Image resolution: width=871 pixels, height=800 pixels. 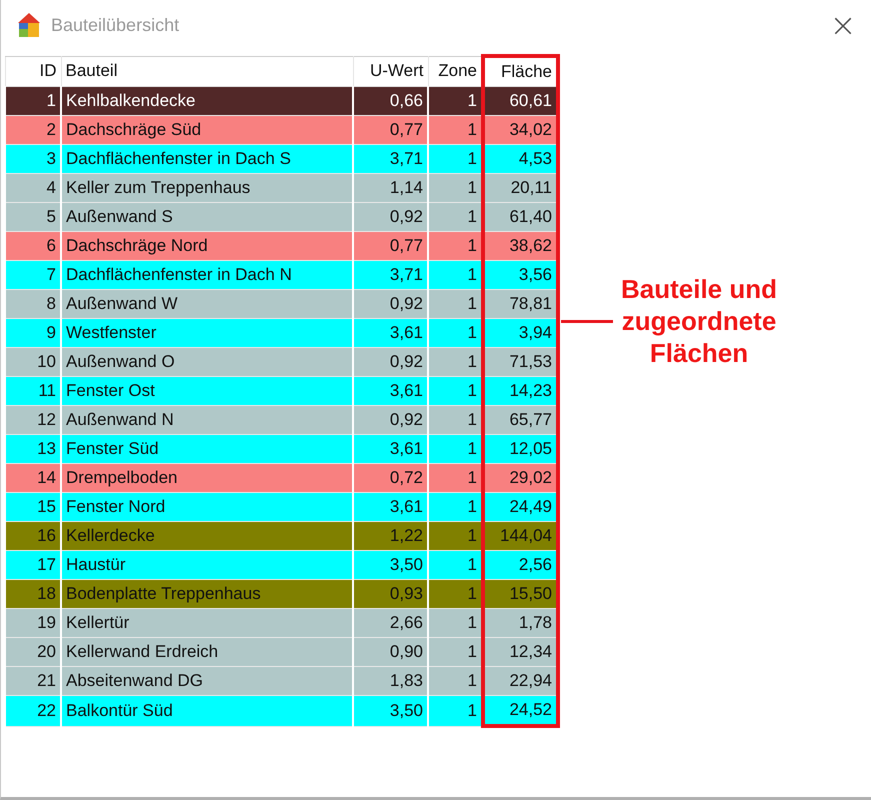 What do you see at coordinates (520, 71) in the screenshot?
I see `column-header: Fläche` at bounding box center [520, 71].